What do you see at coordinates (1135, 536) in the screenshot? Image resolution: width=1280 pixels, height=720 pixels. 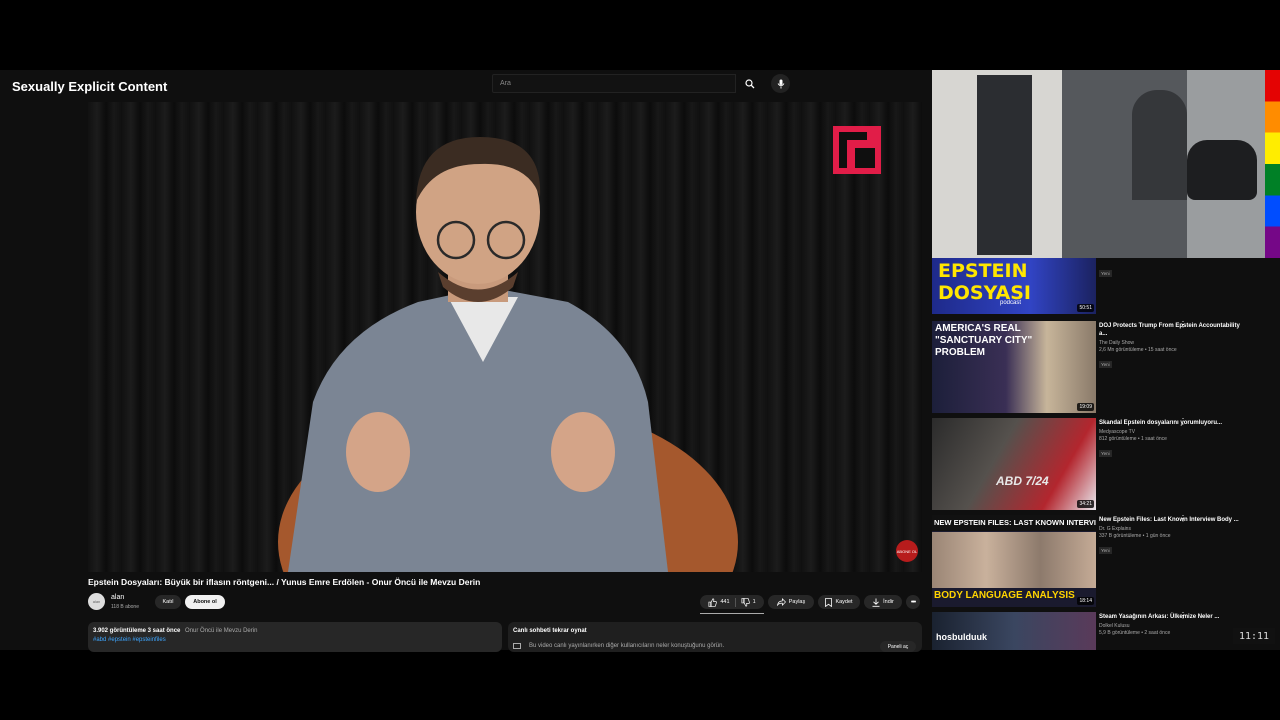 I see `recommendation-meta: 337 B görüntüleme • 1 gün önce` at bounding box center [1135, 536].